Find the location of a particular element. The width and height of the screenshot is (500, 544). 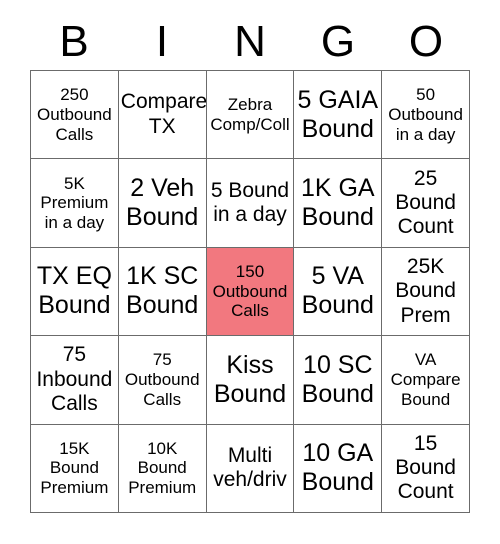

bingo-cell: 50 Outbound in a day is located at coordinates (426, 115).